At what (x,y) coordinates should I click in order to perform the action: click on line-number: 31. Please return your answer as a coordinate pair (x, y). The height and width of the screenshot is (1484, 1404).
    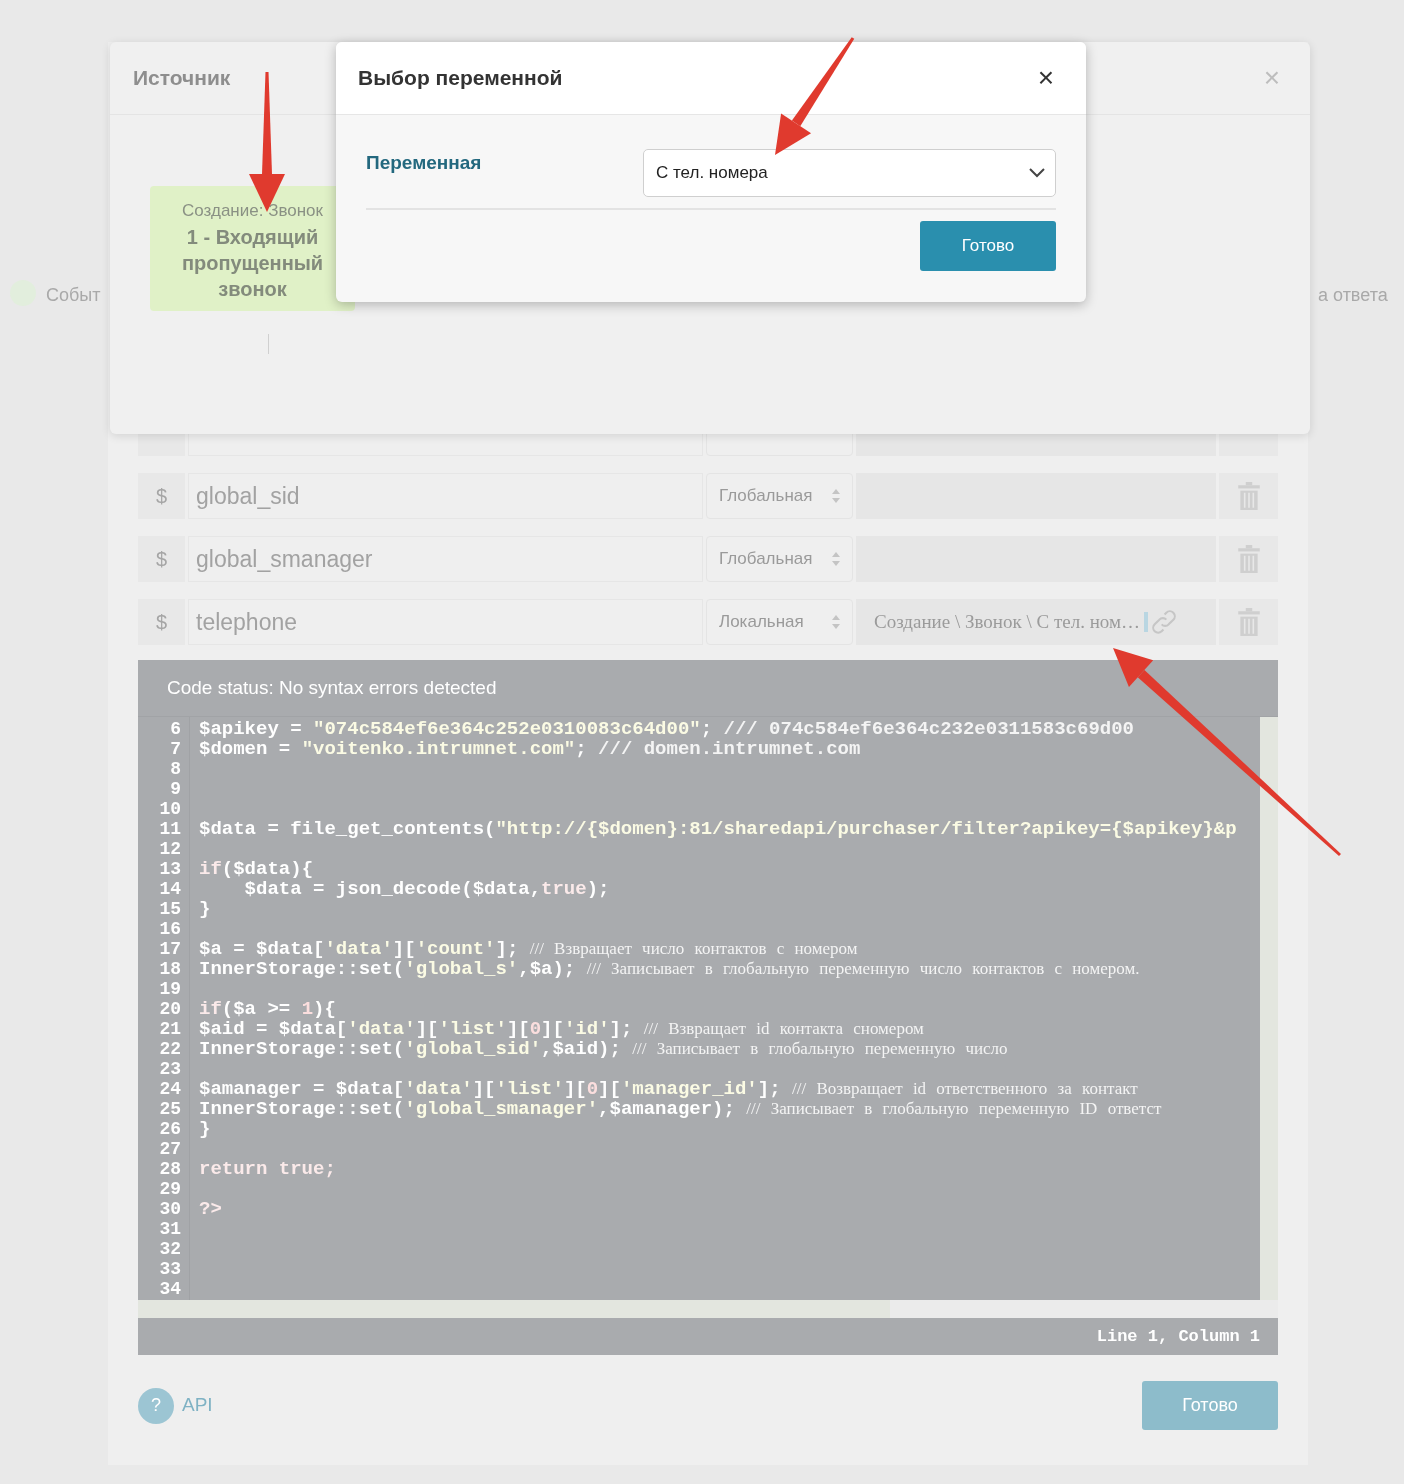
    Looking at the image, I should click on (170, 1229).